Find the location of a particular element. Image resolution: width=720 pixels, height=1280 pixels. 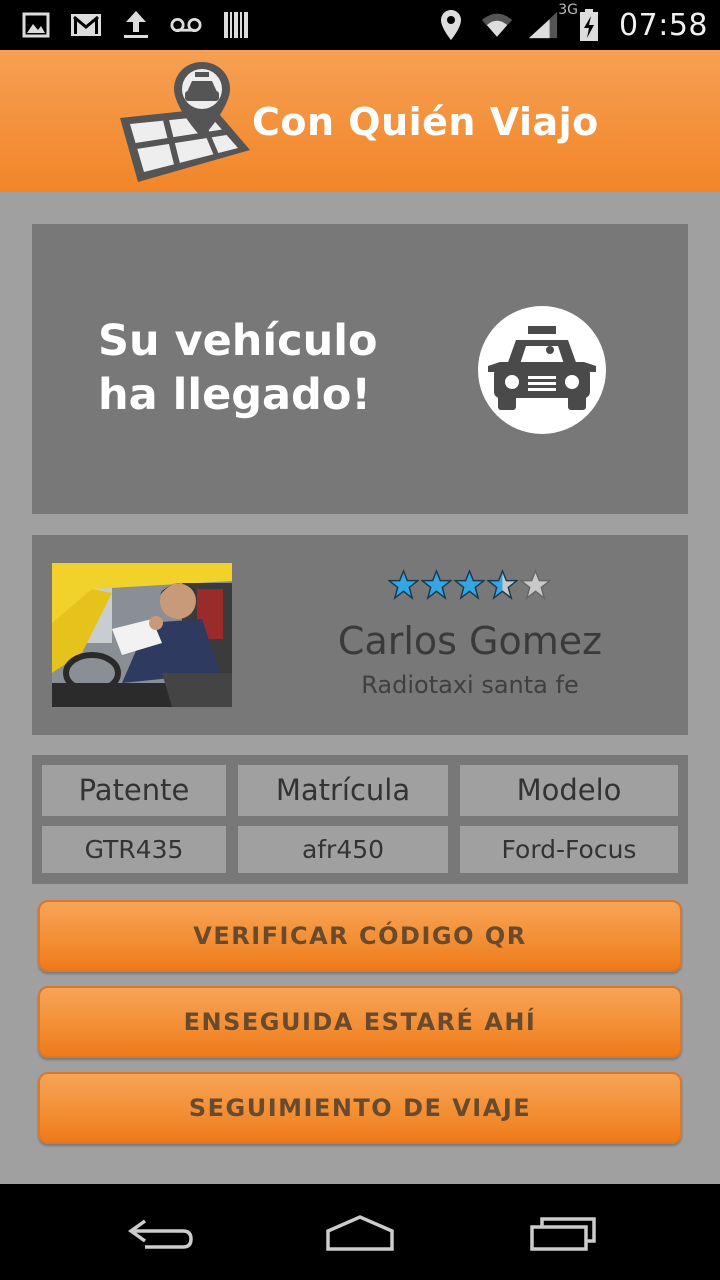

driver-card: Carlos Gomez Radiotaxi santa fe is located at coordinates (360, 635).